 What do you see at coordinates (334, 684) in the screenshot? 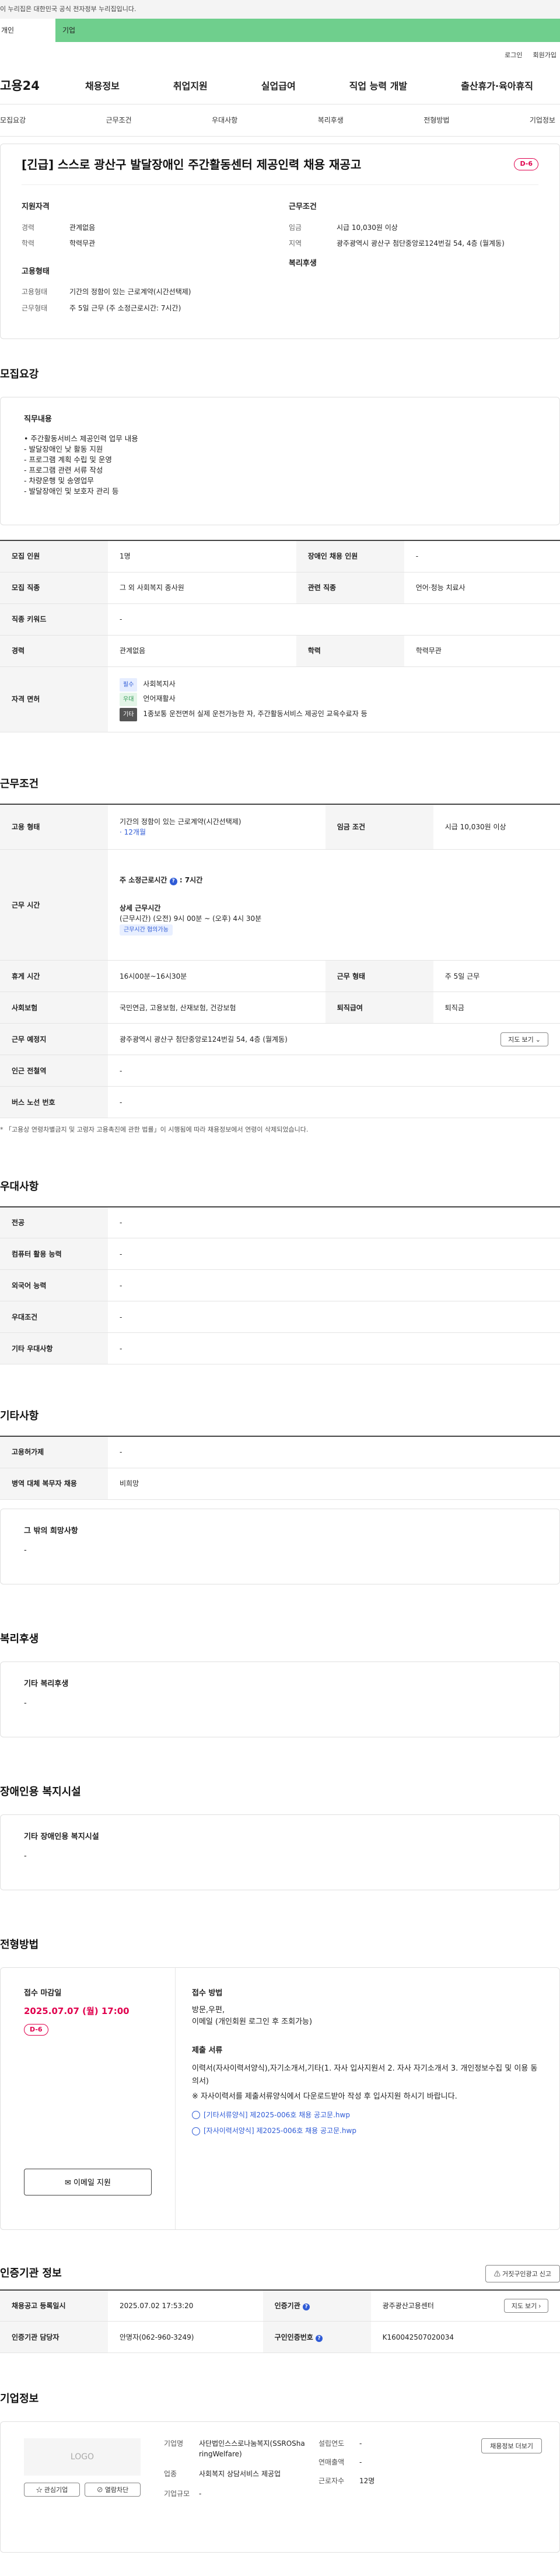
I see `license-item: 필수 사회복지사` at bounding box center [334, 684].